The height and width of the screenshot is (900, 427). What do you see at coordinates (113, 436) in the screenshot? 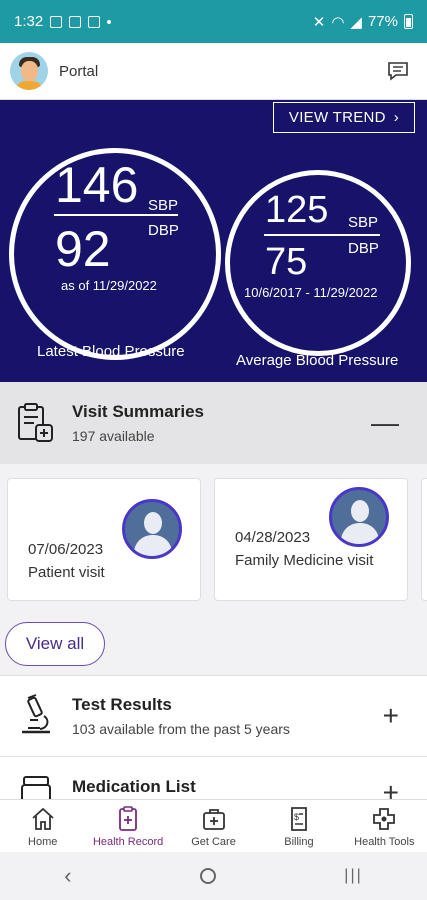
I see `visit-summaries-count: 197 available` at bounding box center [113, 436].